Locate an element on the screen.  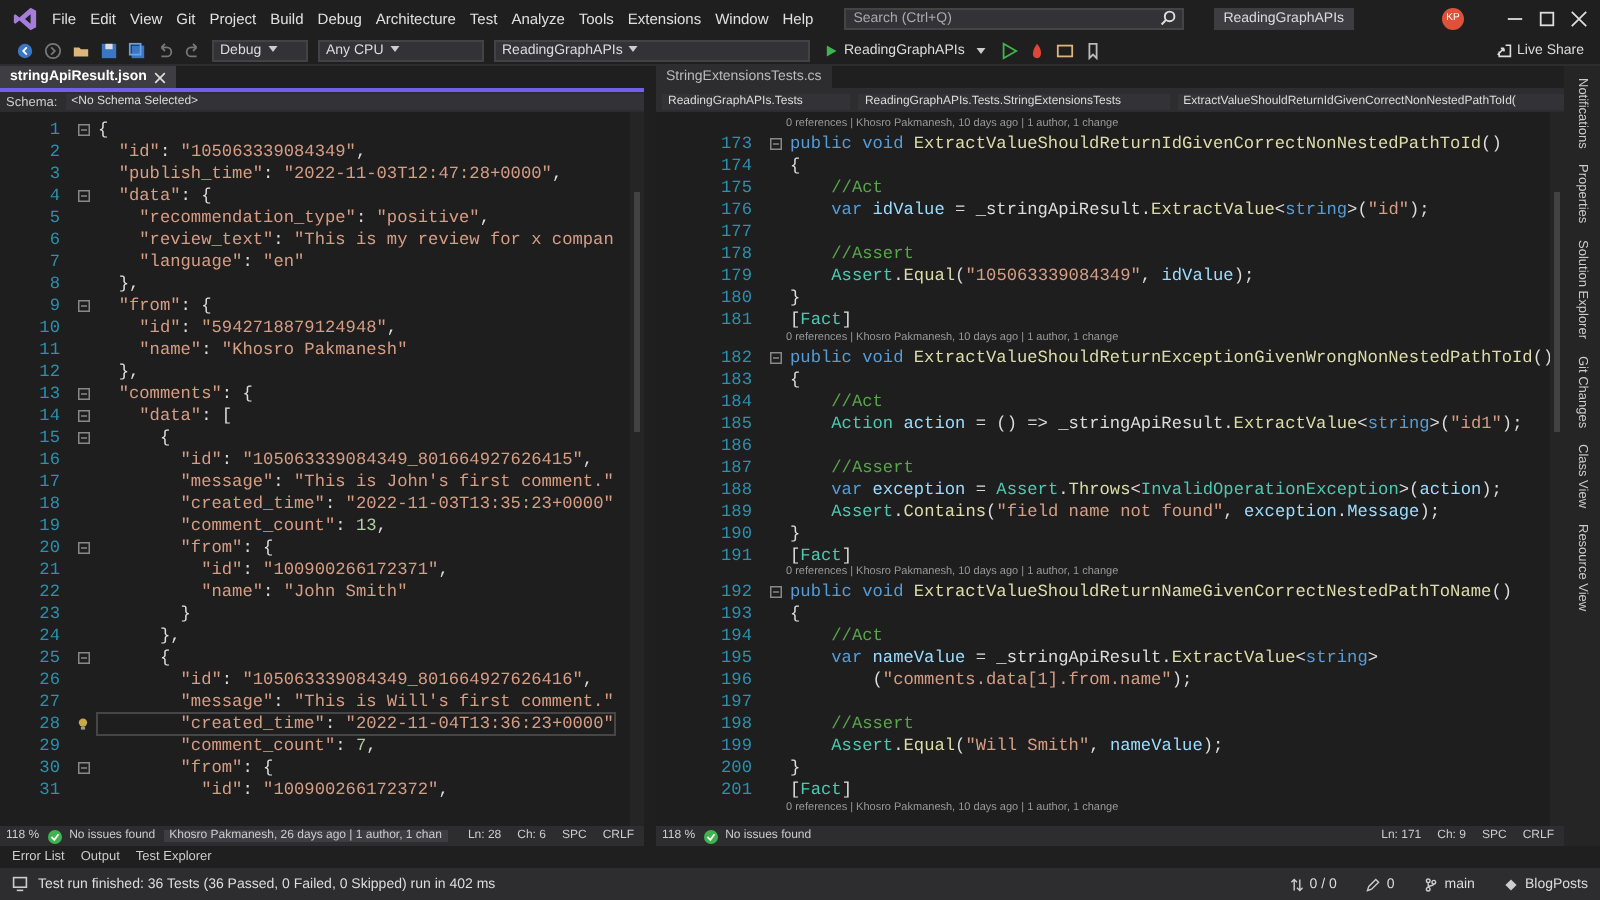
window-icon is located at coordinates (1065, 50).